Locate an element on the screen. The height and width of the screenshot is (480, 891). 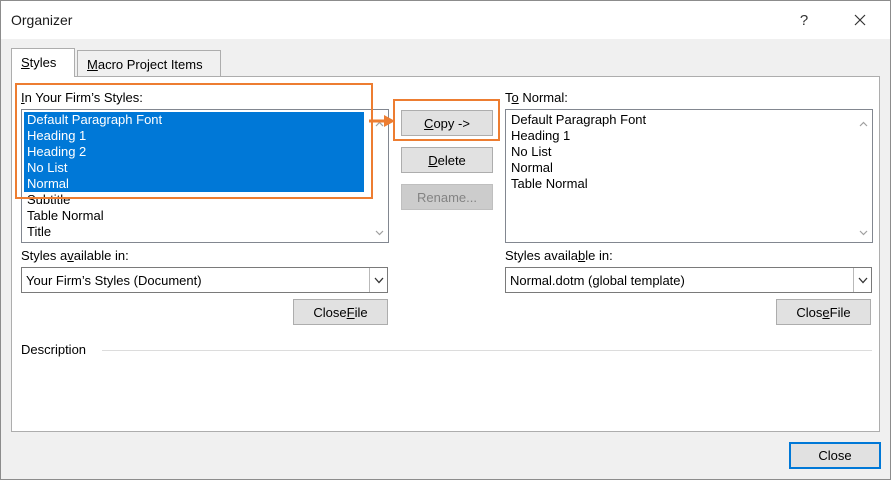
delete-label: elete is located at coordinates (451, 160).